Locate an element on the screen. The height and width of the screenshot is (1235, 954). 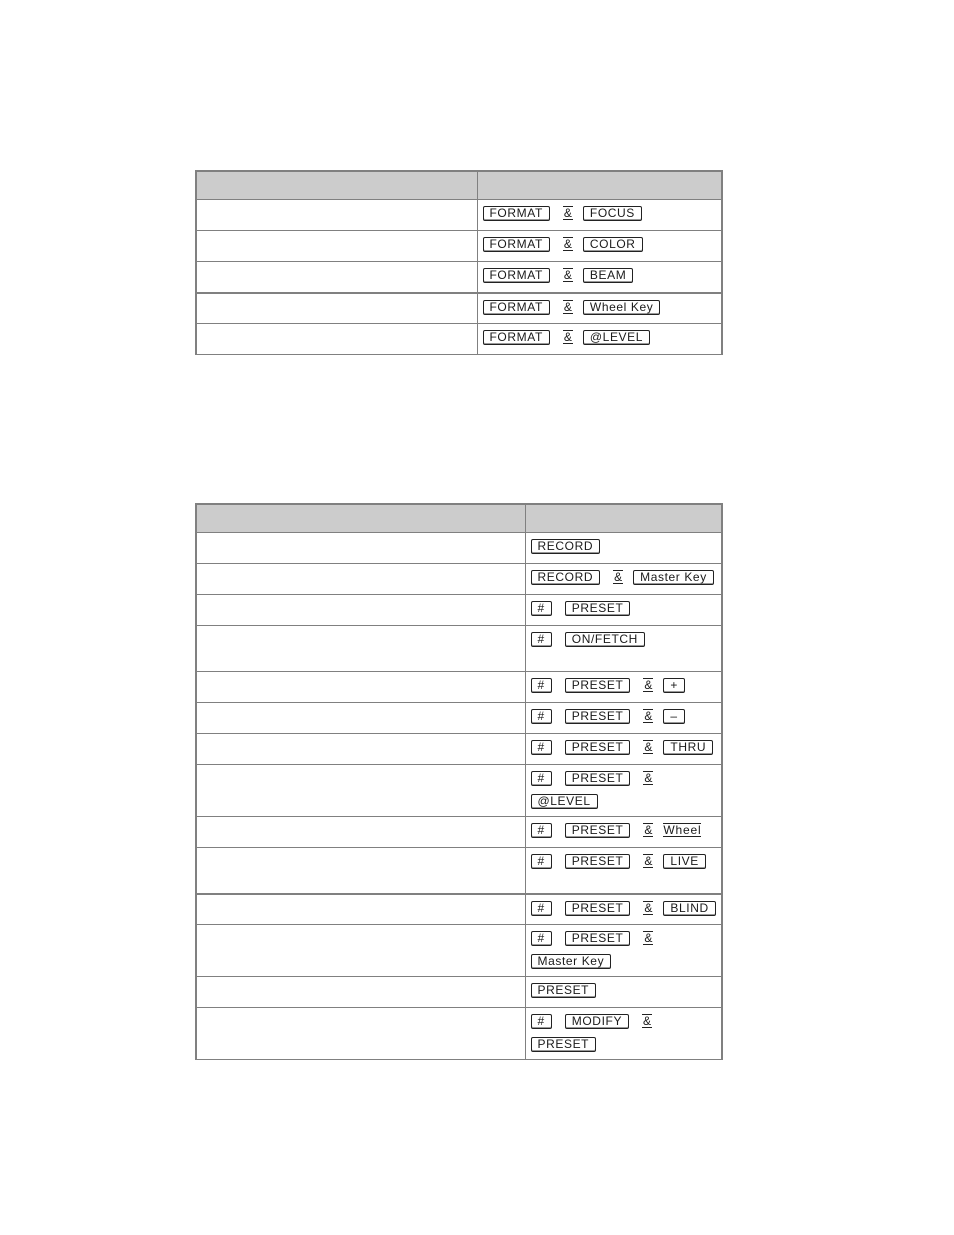
key-sequence-cell: # PRESET & @LEVEL is located at coordinates (623, 790).